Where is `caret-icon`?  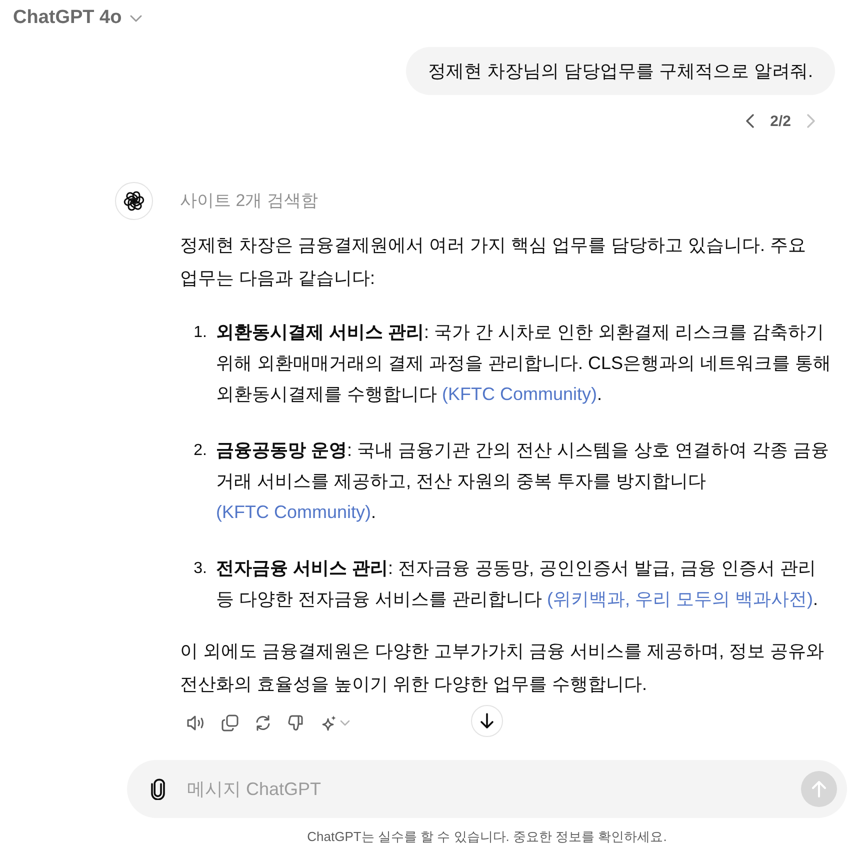 caret-icon is located at coordinates (136, 18).